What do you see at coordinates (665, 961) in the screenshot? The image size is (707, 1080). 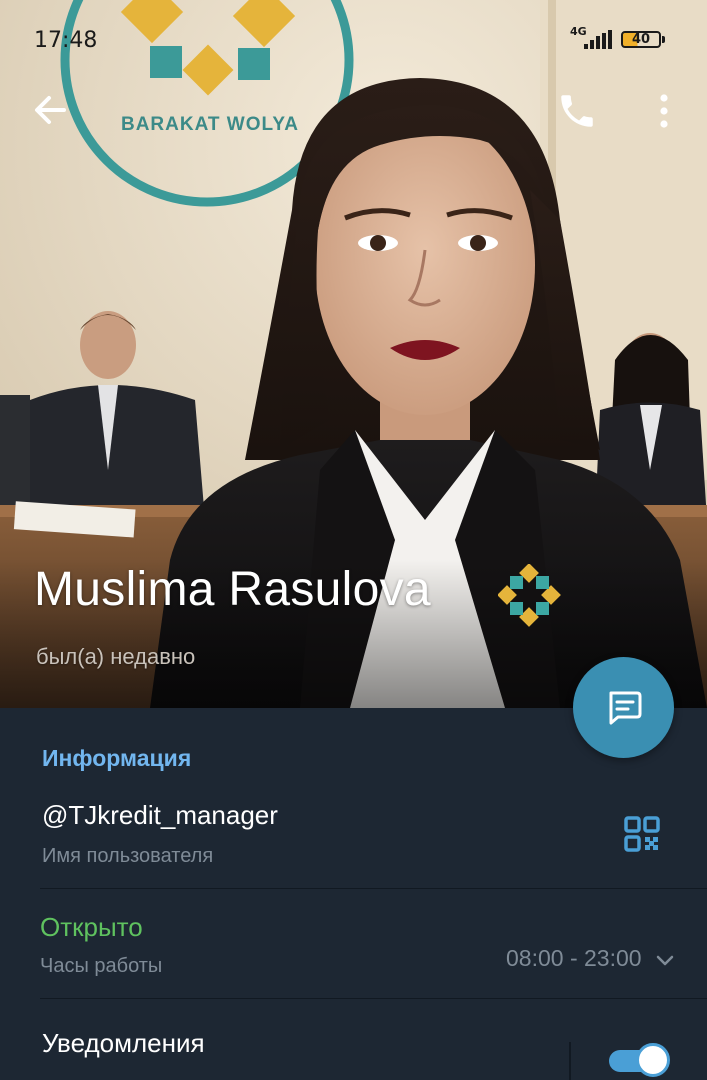 I see `chevron-down-icon` at bounding box center [665, 961].